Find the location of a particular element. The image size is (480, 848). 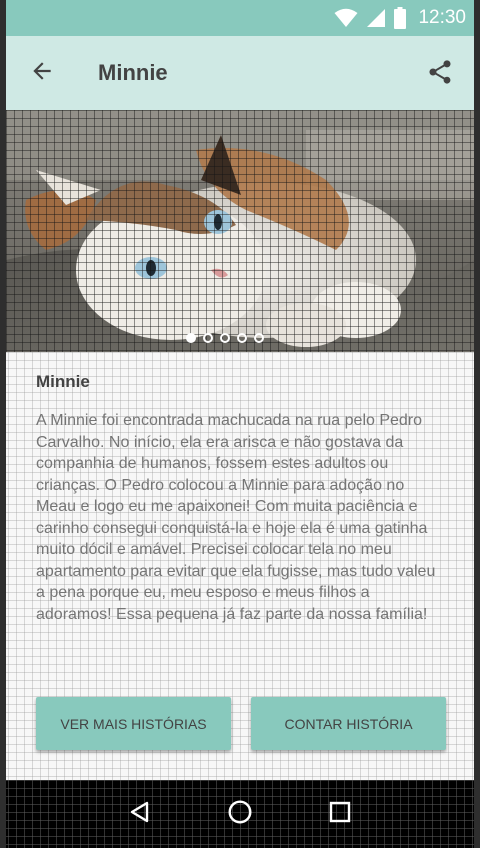

battery-icon is located at coordinates (400, 18).